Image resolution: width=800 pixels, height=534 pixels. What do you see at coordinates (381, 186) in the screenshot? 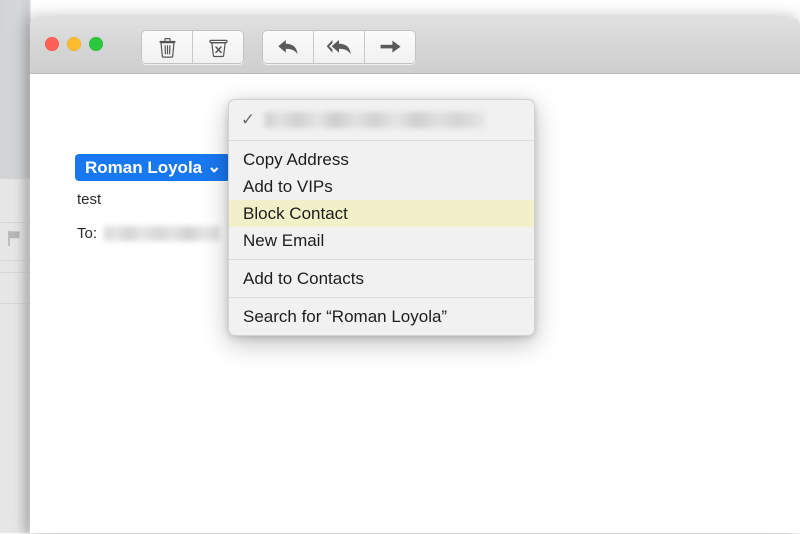
I see `menu-item-add-to-vips: Add to VIPs` at bounding box center [381, 186].